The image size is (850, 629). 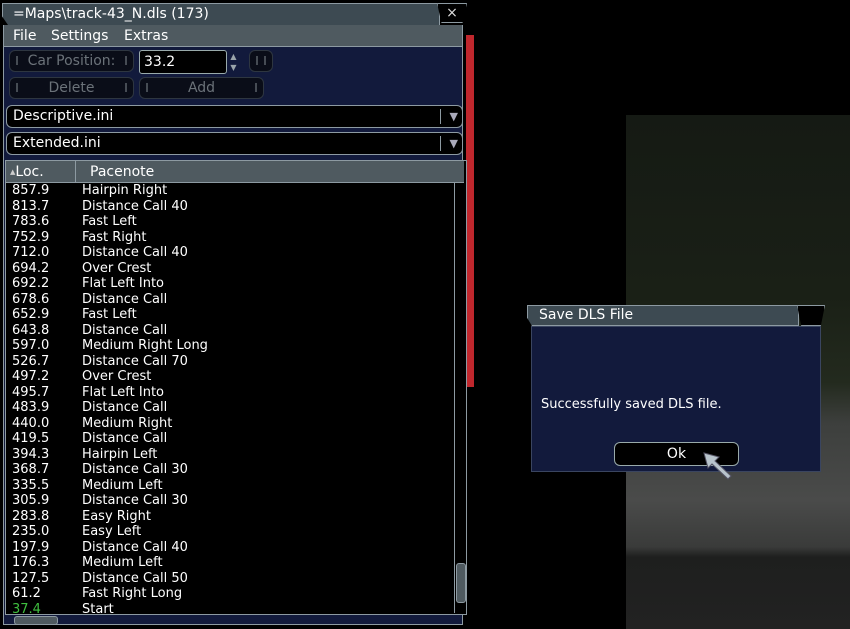 I want to click on car-position-input: 33.2, so click(x=183, y=62).